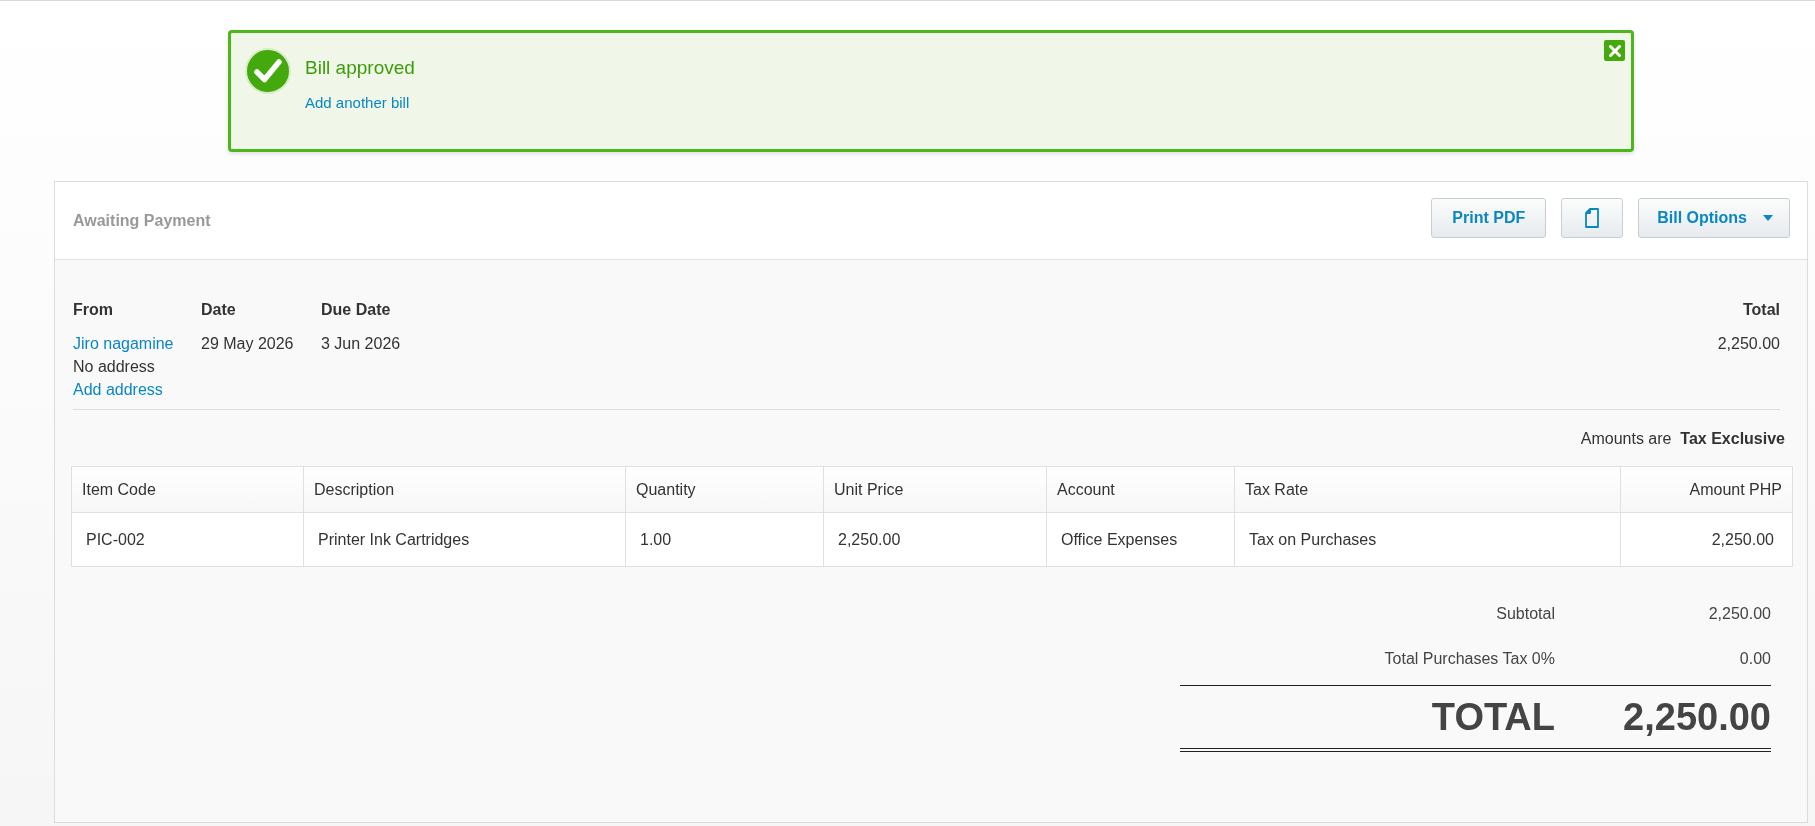  Describe the element at coordinates (1748, 344) in the screenshot. I see `total-value: 2,250.00` at that location.